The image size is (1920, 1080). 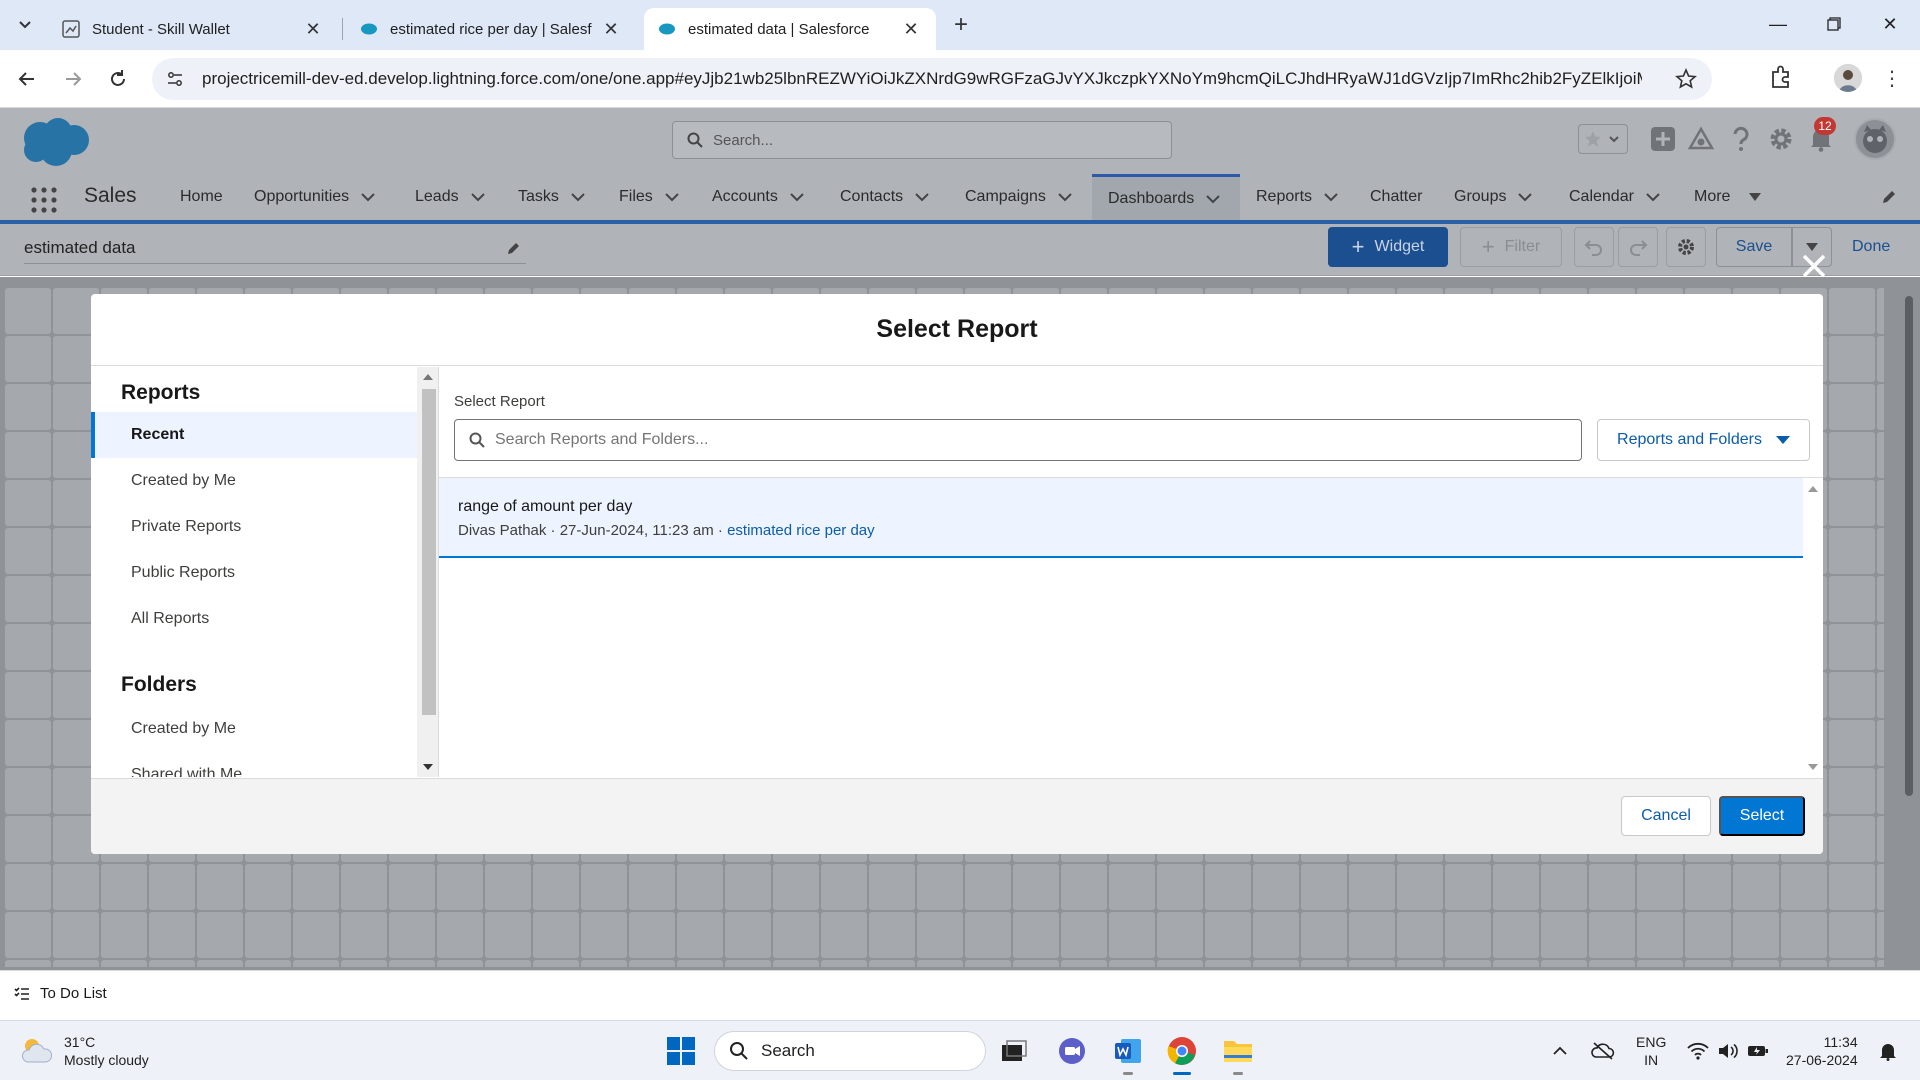 I want to click on global-actions-add-icon, so click(x=1663, y=139).